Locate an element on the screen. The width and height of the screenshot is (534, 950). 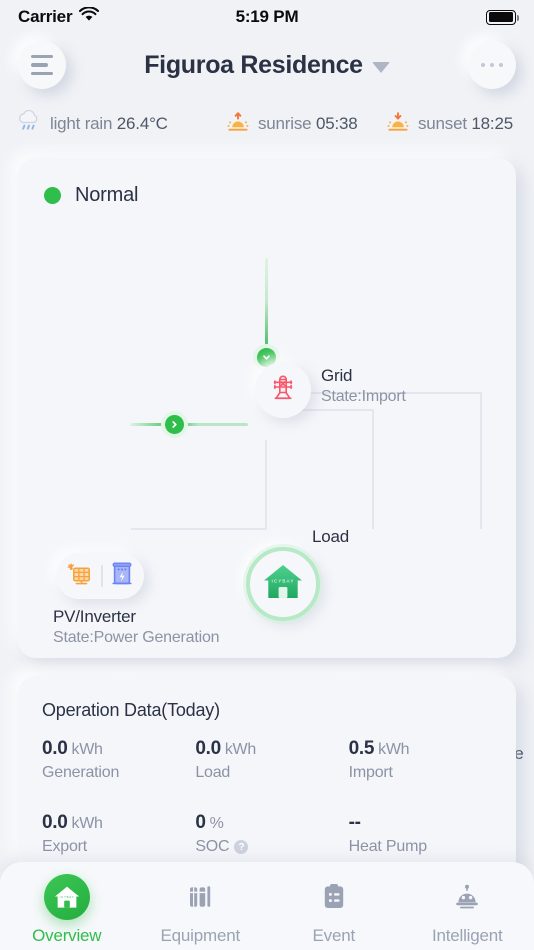
sunset-icon is located at coordinates (398, 124).